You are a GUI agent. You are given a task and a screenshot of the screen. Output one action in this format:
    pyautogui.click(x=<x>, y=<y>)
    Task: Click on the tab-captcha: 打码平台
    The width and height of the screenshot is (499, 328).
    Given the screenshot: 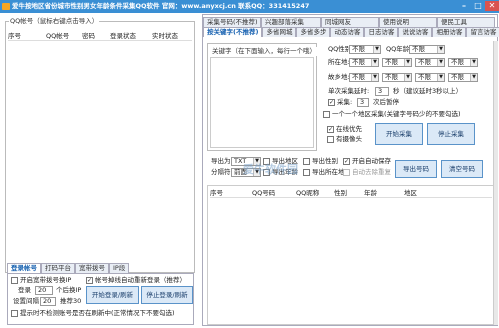 What is the action you would take?
    pyautogui.click(x=58, y=268)
    